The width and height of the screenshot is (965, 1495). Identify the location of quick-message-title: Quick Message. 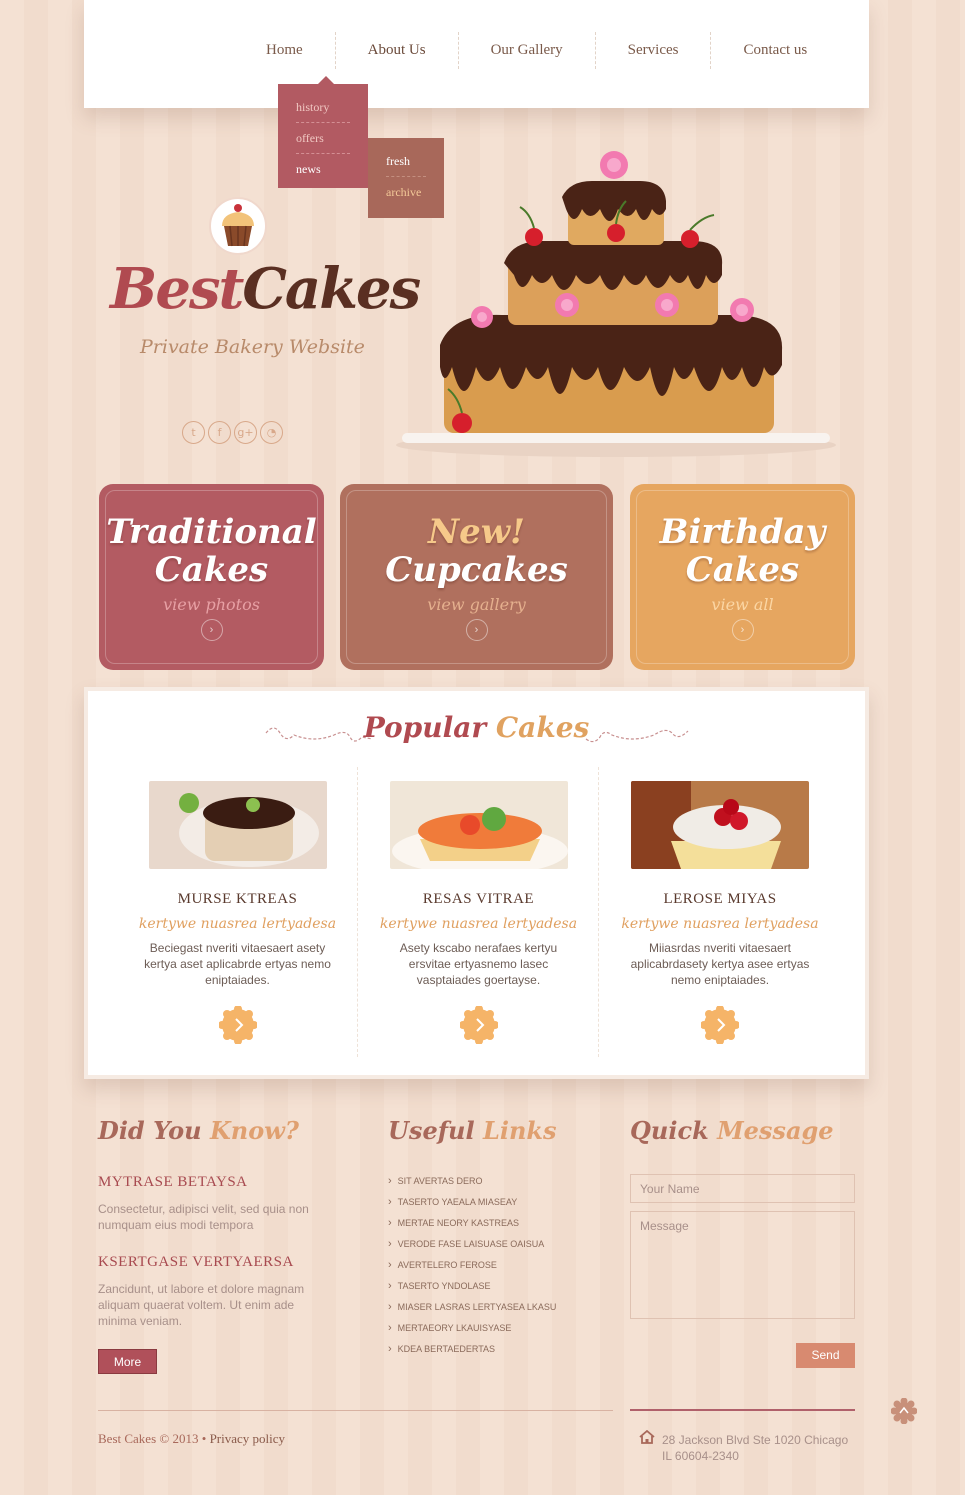
(732, 1130).